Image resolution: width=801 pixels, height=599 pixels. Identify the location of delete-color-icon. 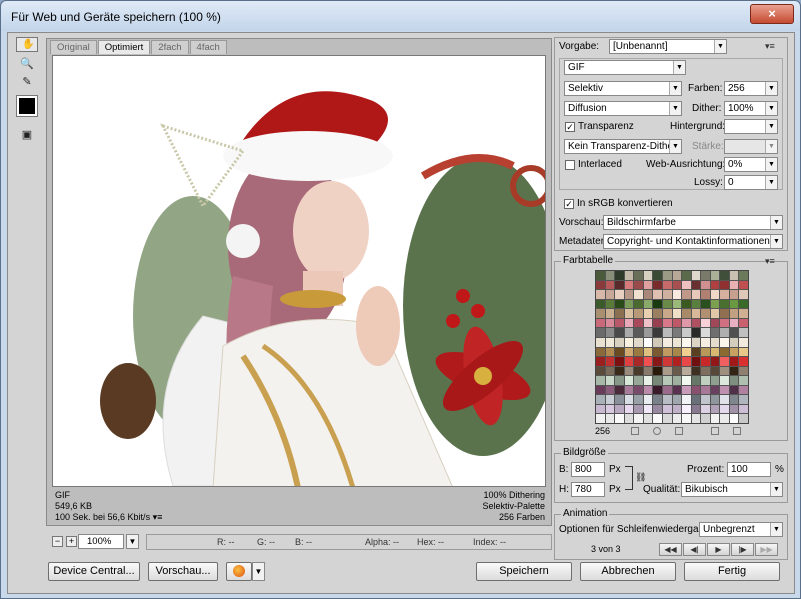
(737, 431).